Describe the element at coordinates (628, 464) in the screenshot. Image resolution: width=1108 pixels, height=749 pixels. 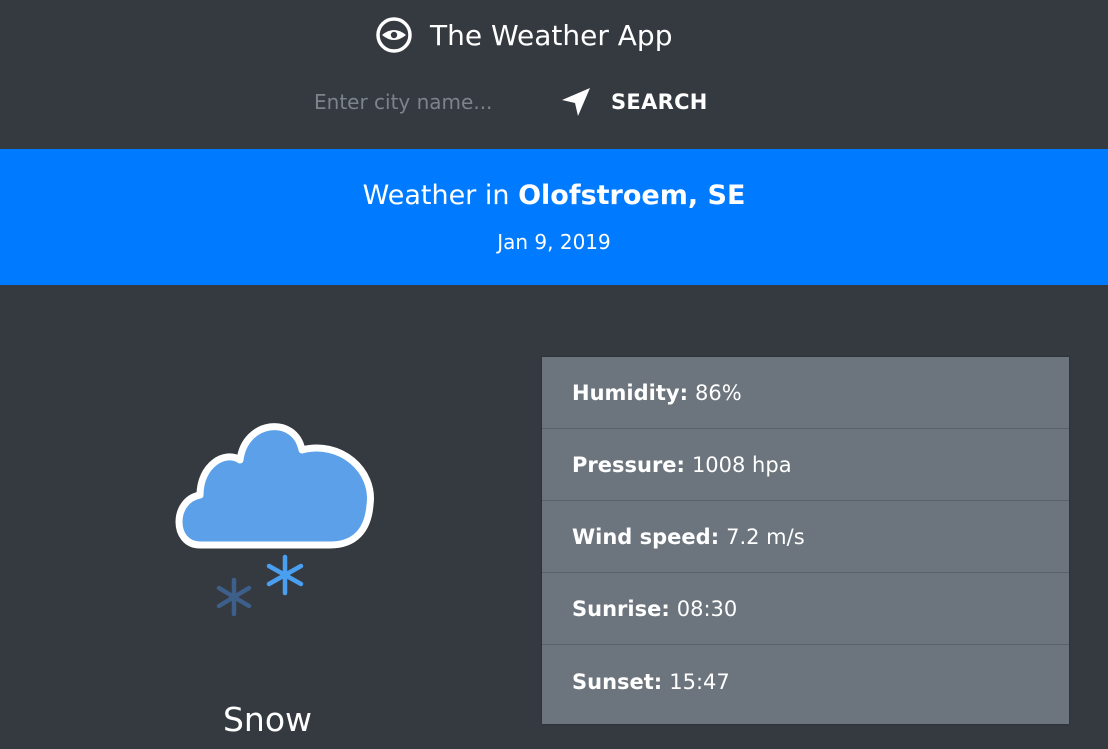
I see `detail-label: Pressure:` at that location.